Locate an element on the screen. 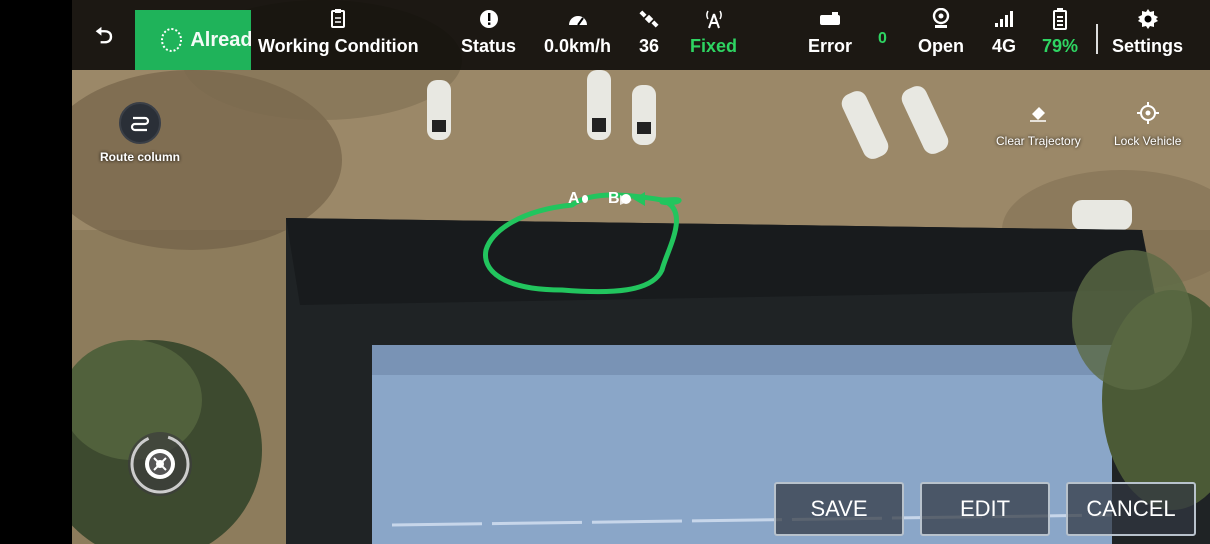  cancel-button: CANCEL is located at coordinates (1131, 509).